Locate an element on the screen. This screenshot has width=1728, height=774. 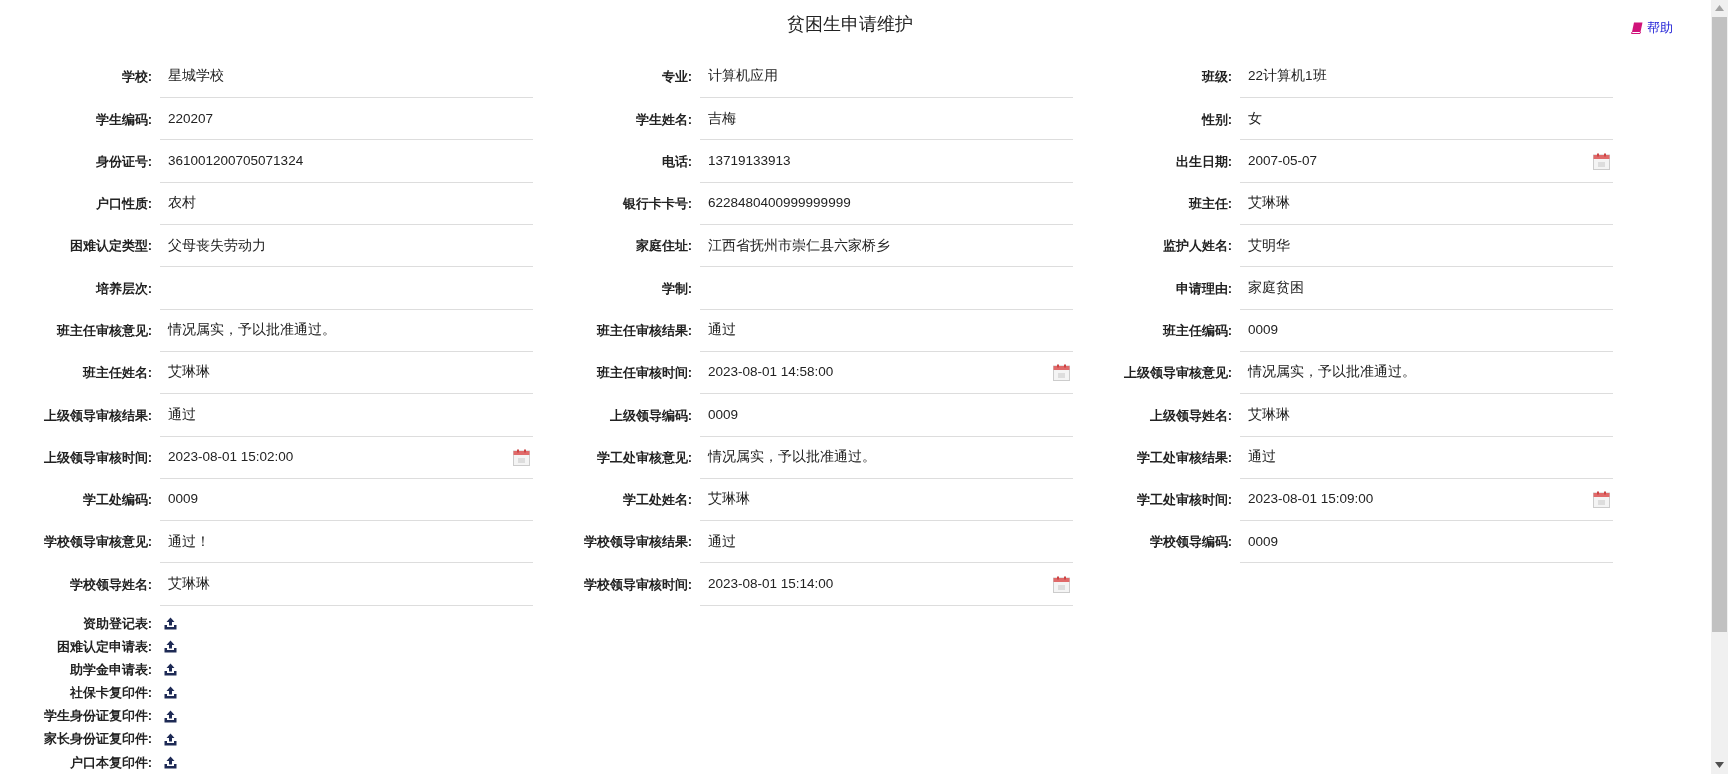
field-label: 学工处姓名: is located at coordinates (656, 500).